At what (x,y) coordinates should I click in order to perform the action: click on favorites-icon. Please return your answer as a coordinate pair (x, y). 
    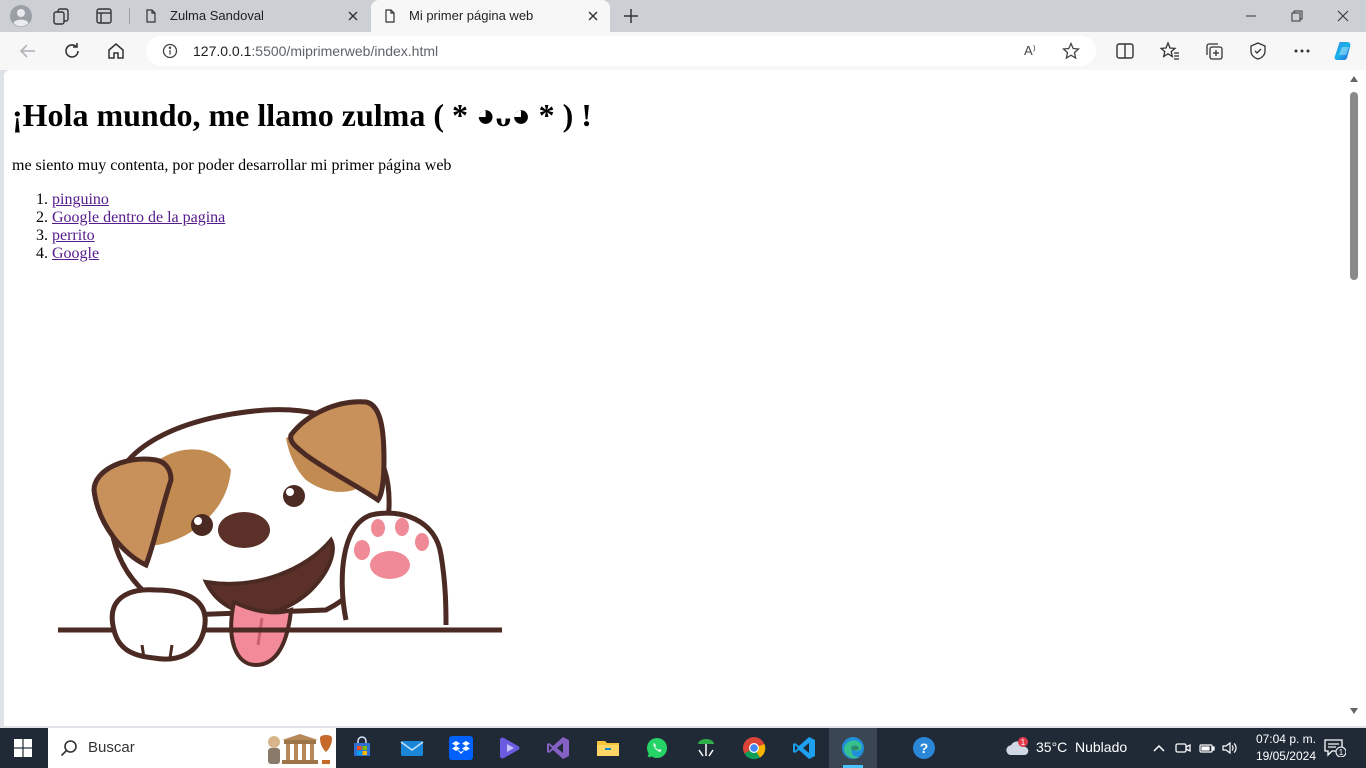
    Looking at the image, I should click on (1170, 51).